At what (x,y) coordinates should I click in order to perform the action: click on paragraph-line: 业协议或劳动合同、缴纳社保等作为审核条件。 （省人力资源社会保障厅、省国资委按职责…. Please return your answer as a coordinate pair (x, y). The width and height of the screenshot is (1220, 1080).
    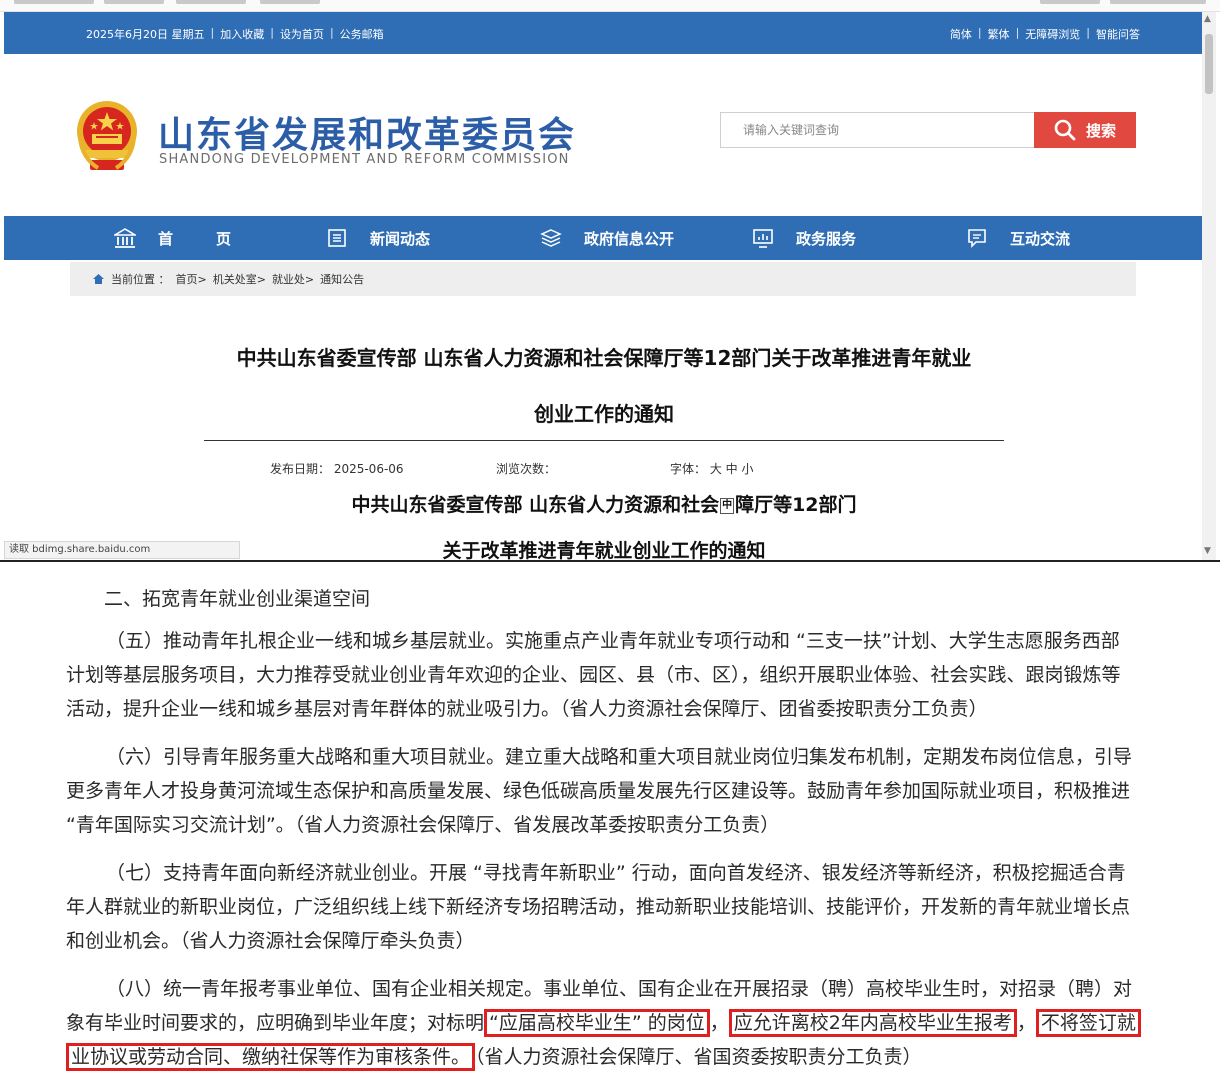
    Looking at the image, I should click on (620, 1057).